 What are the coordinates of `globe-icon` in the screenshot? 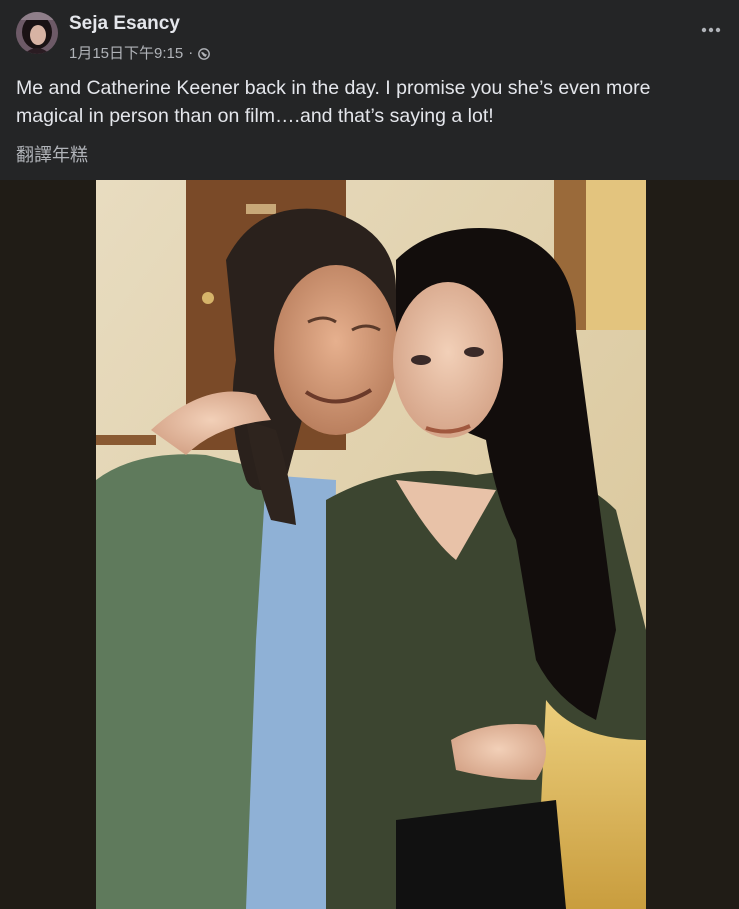 It's located at (204, 53).